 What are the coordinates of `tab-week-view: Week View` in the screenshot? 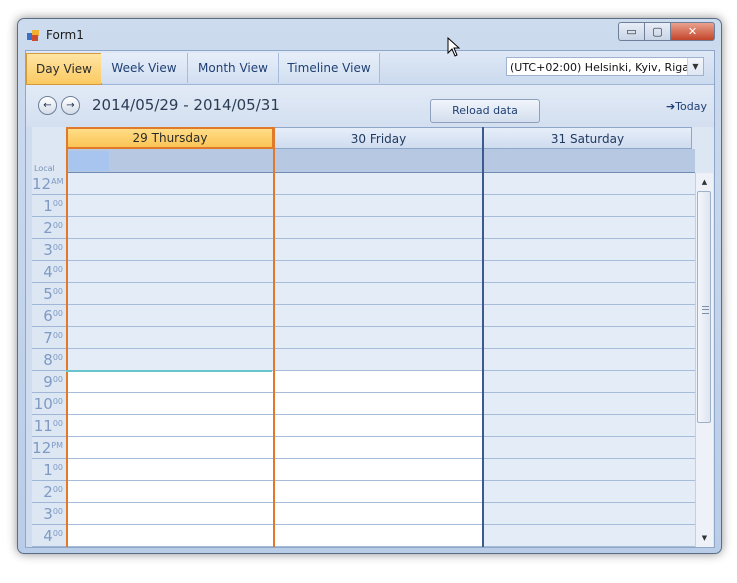 It's located at (144, 68).